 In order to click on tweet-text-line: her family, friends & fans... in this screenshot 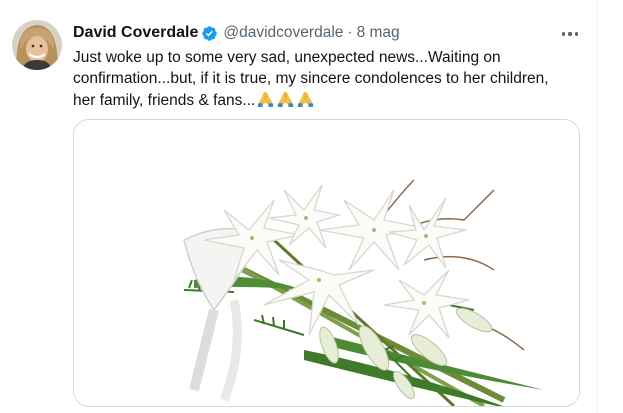, I will do `click(330, 101)`.